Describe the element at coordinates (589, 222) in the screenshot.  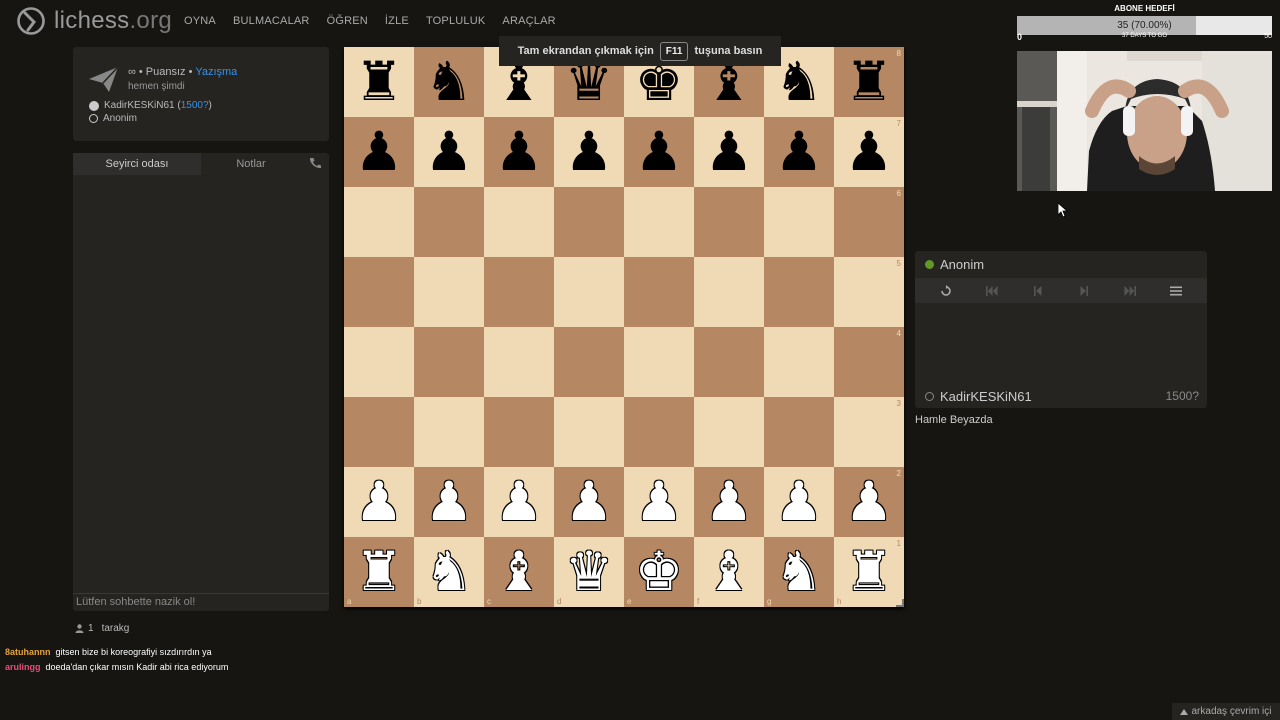
I see `square-d6` at that location.